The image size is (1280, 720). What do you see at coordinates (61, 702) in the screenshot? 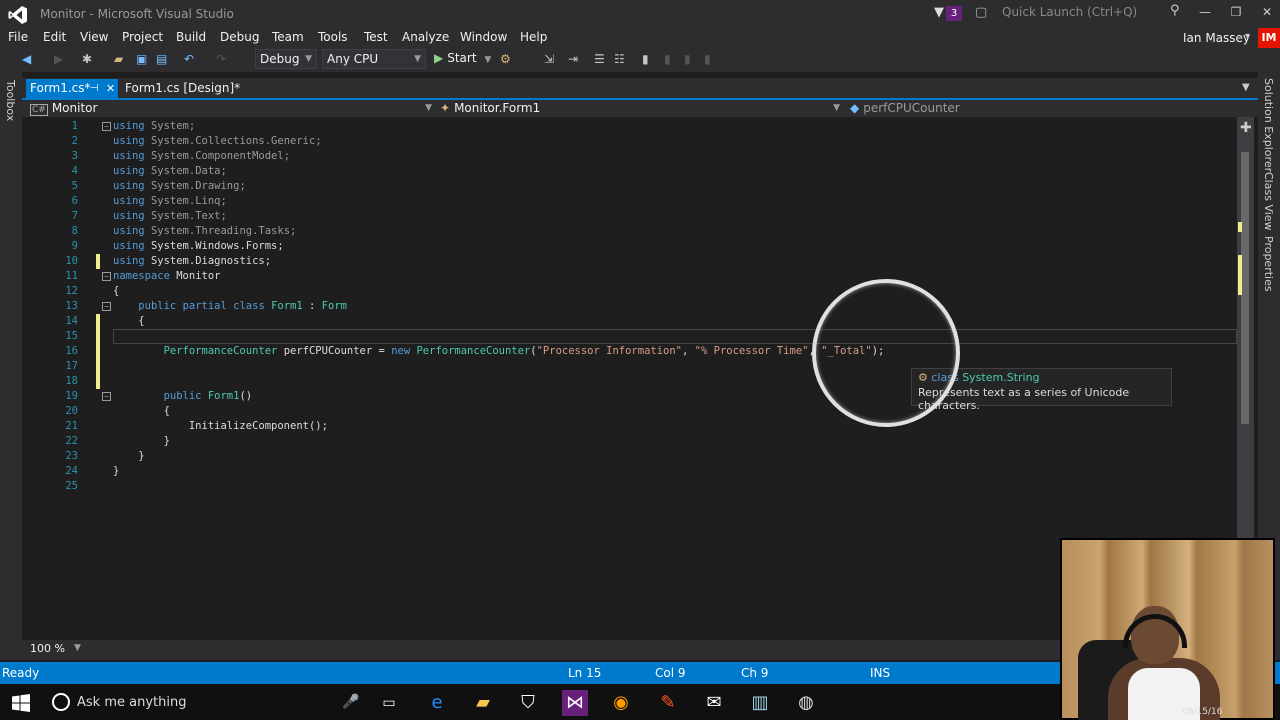
I see `cortana-icon` at bounding box center [61, 702].